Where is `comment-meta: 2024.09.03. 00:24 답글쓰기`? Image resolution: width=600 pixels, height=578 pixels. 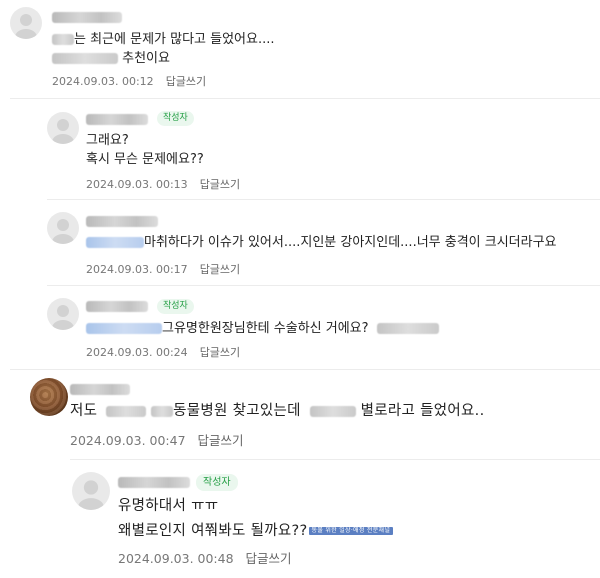 comment-meta: 2024.09.03. 00:24 답글쓰기 is located at coordinates (163, 352).